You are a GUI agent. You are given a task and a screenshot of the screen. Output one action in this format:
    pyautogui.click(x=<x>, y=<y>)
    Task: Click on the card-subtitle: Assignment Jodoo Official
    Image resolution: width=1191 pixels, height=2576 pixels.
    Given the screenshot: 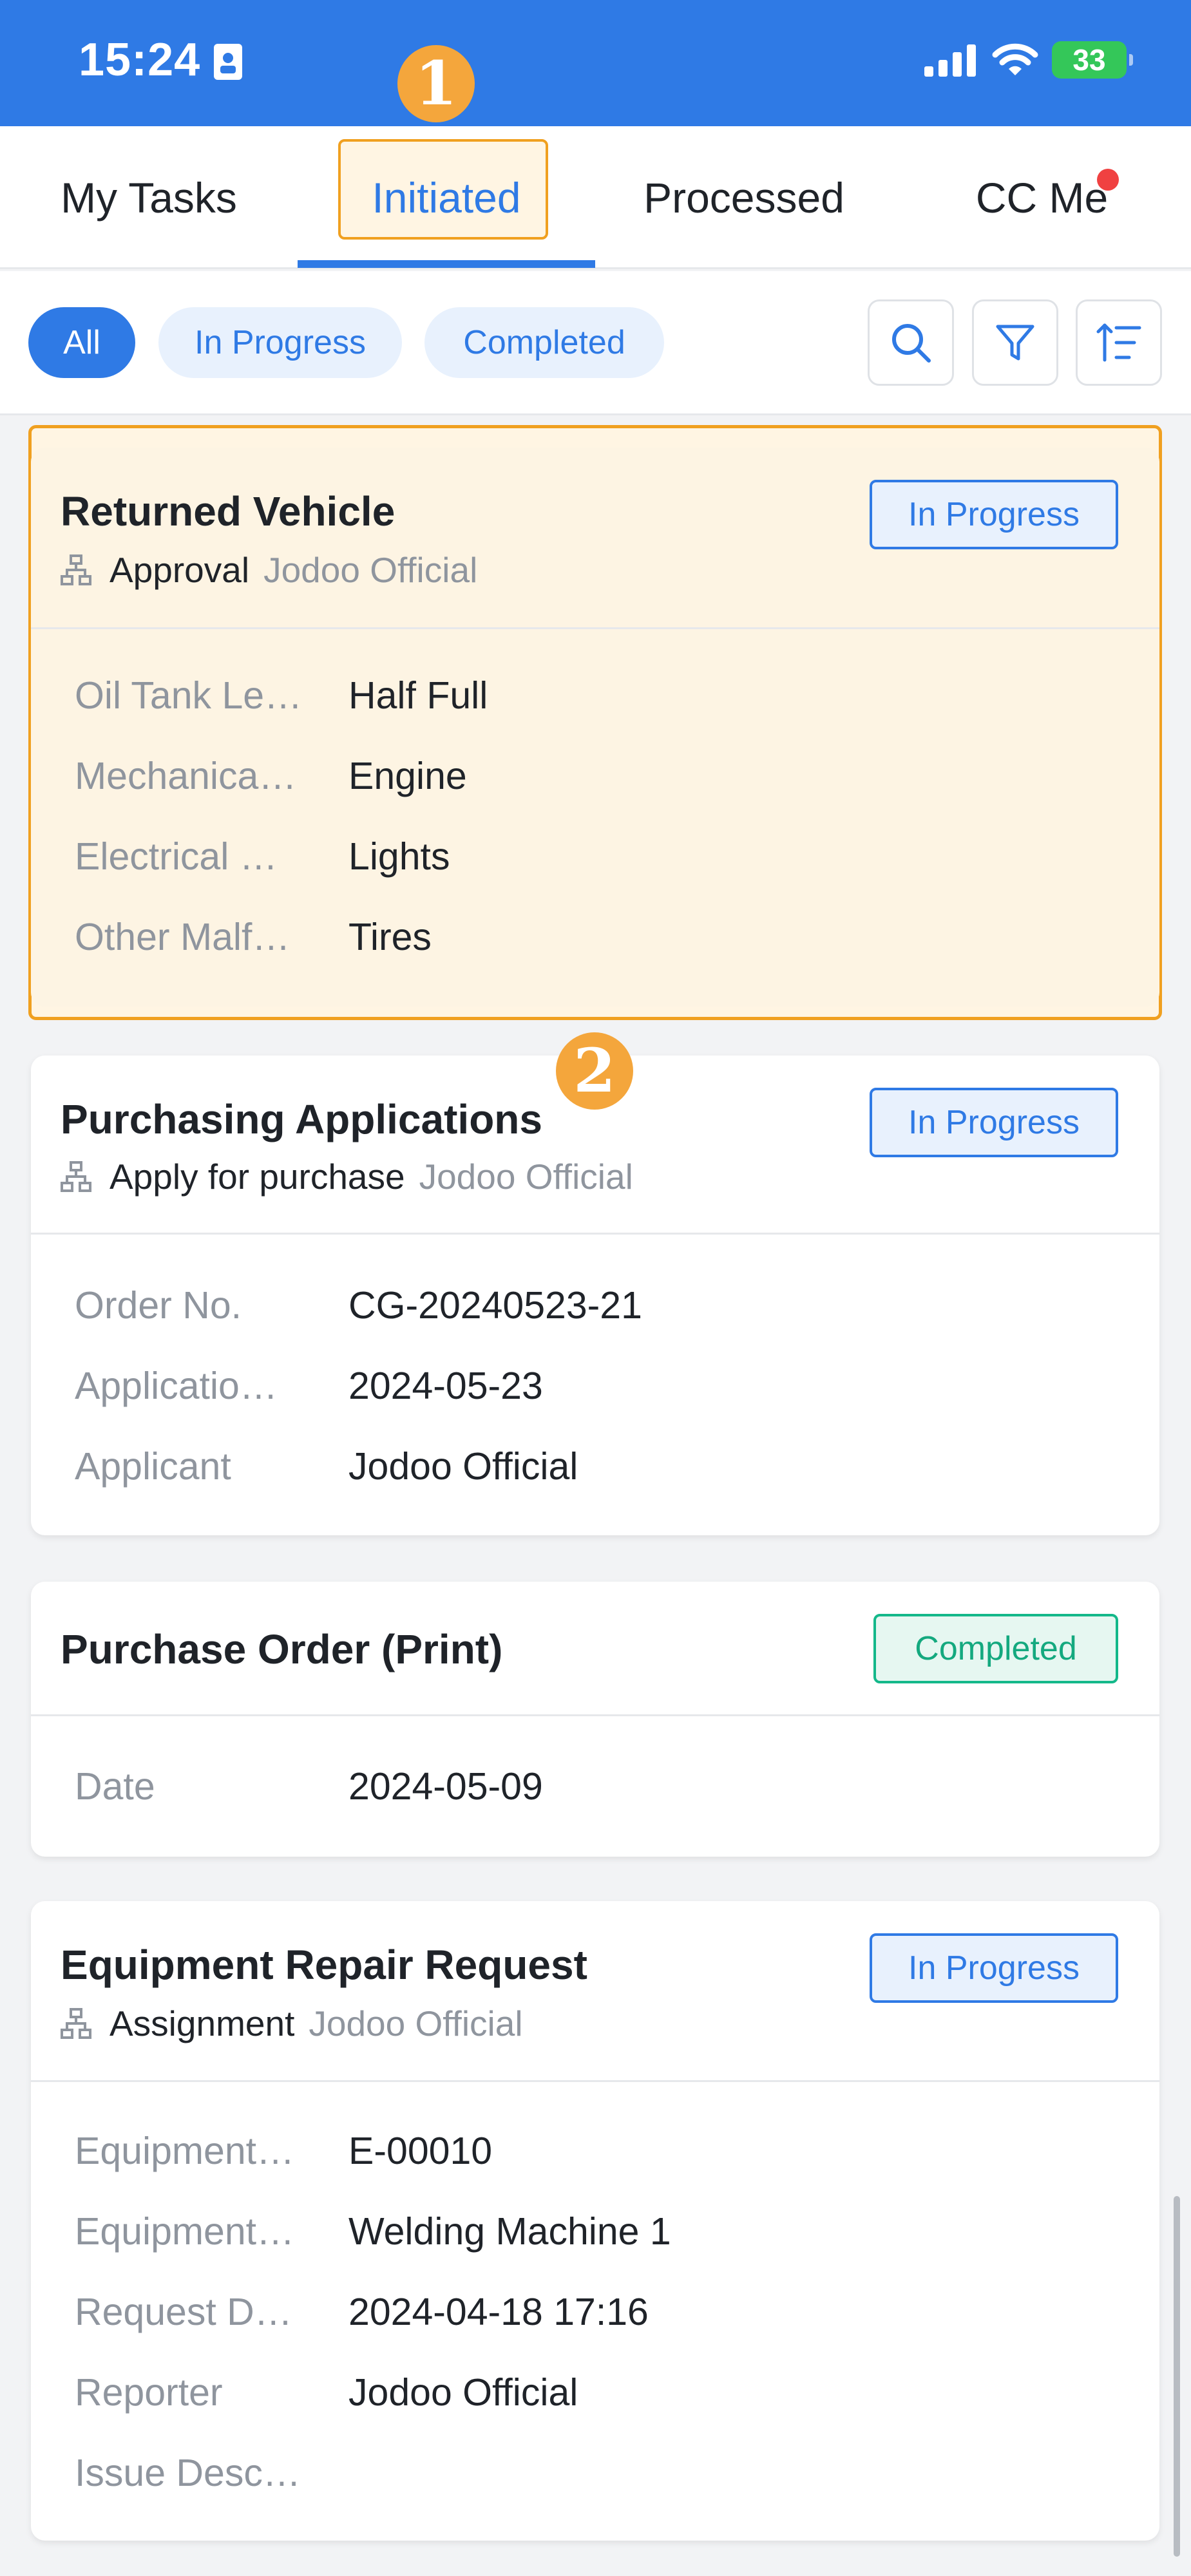 What is the action you would take?
    pyautogui.click(x=292, y=2024)
    